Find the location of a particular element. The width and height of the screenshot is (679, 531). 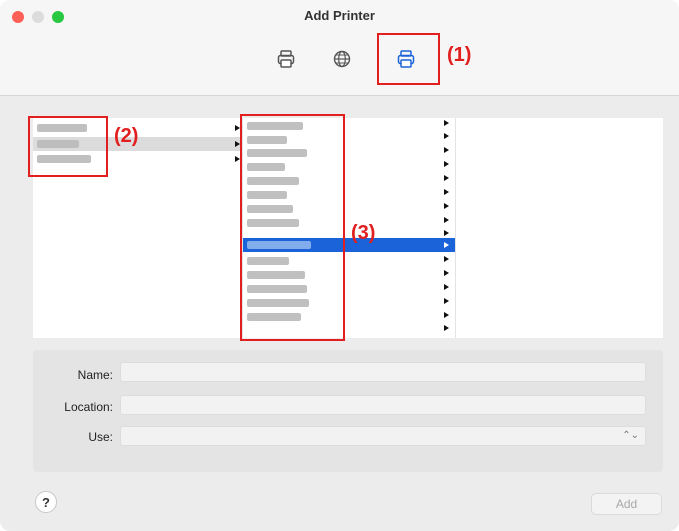

chevron-updown-icon: ⌃⌄ is located at coordinates (630, 435).